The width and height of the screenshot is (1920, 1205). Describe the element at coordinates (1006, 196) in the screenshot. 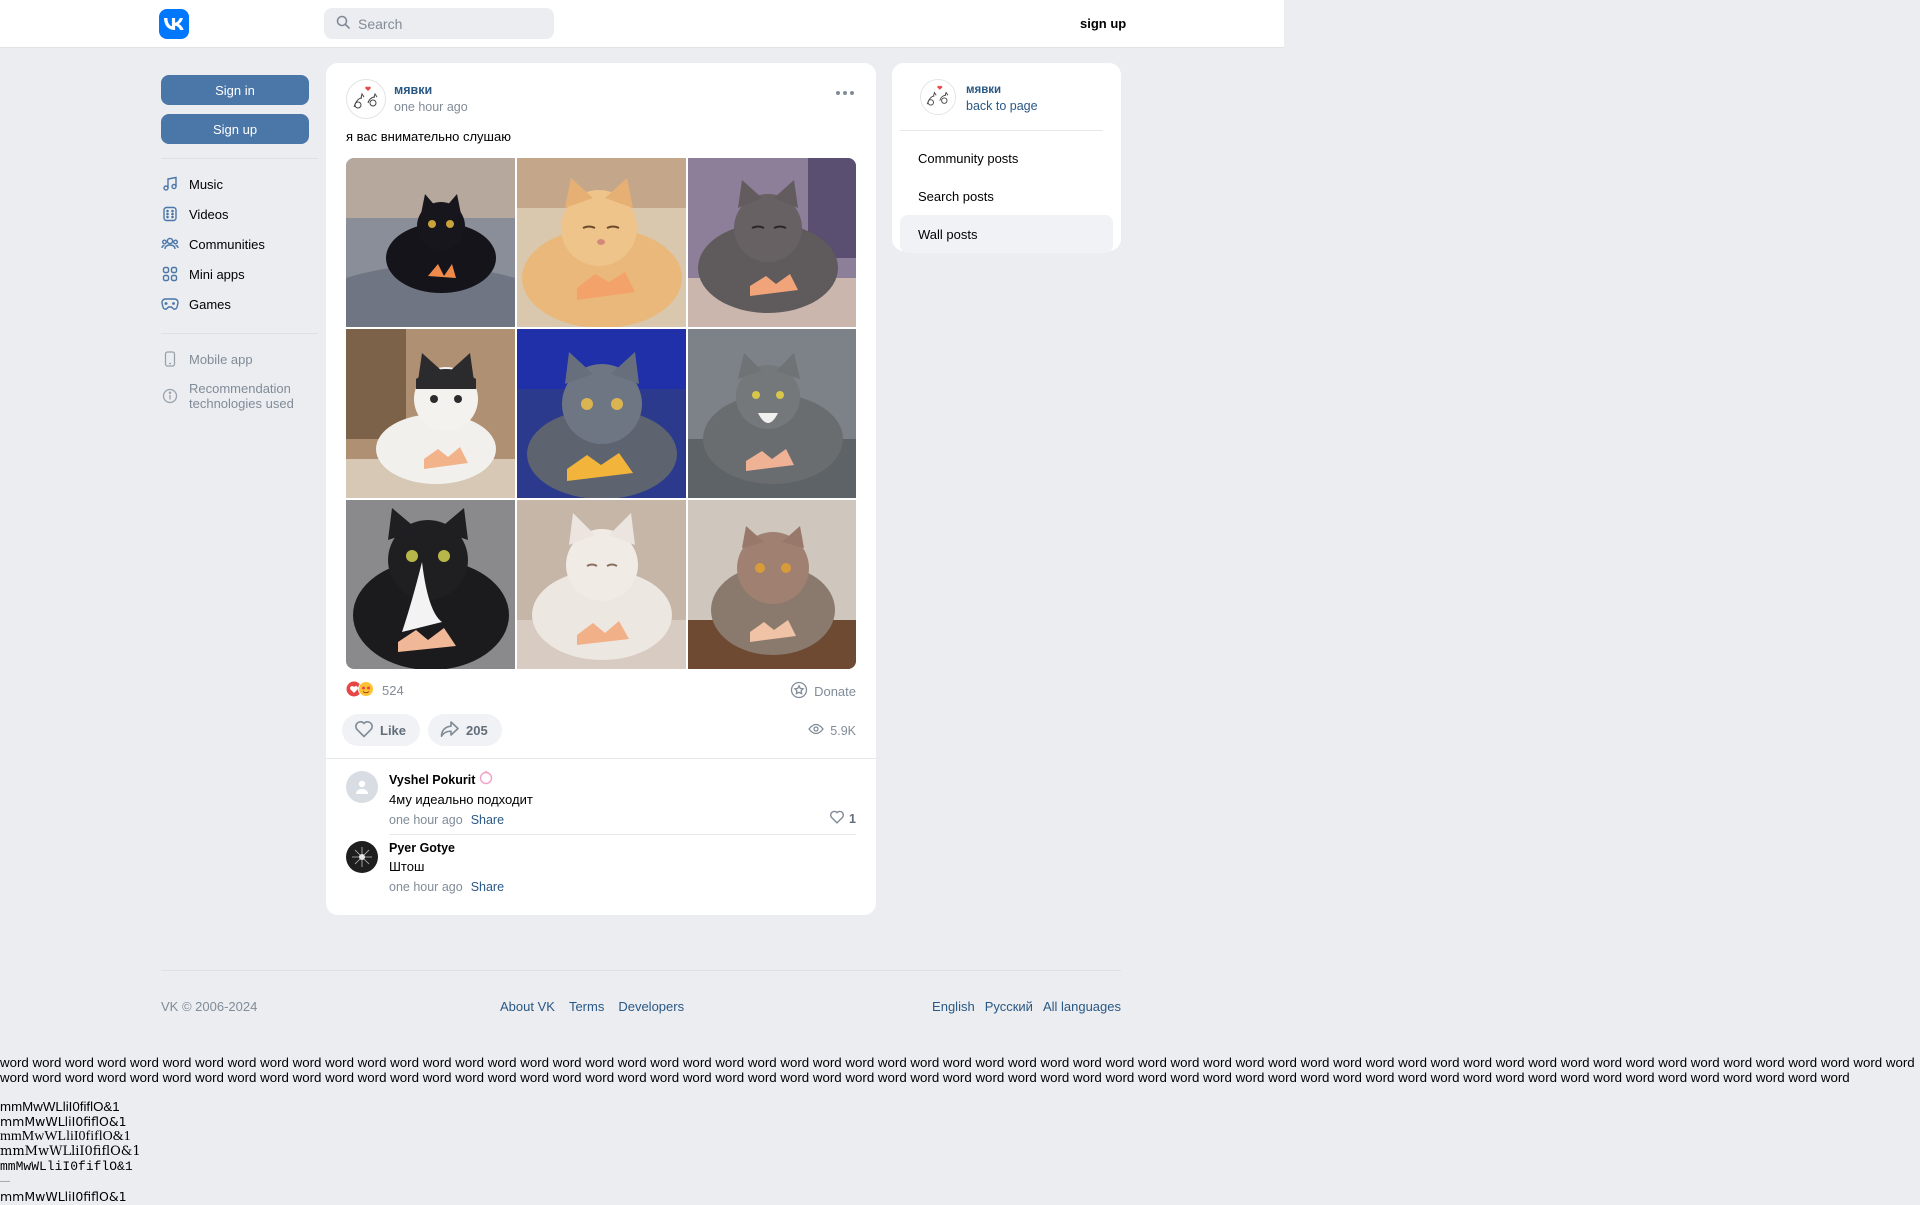

I see `menu-search-posts: Search posts` at that location.